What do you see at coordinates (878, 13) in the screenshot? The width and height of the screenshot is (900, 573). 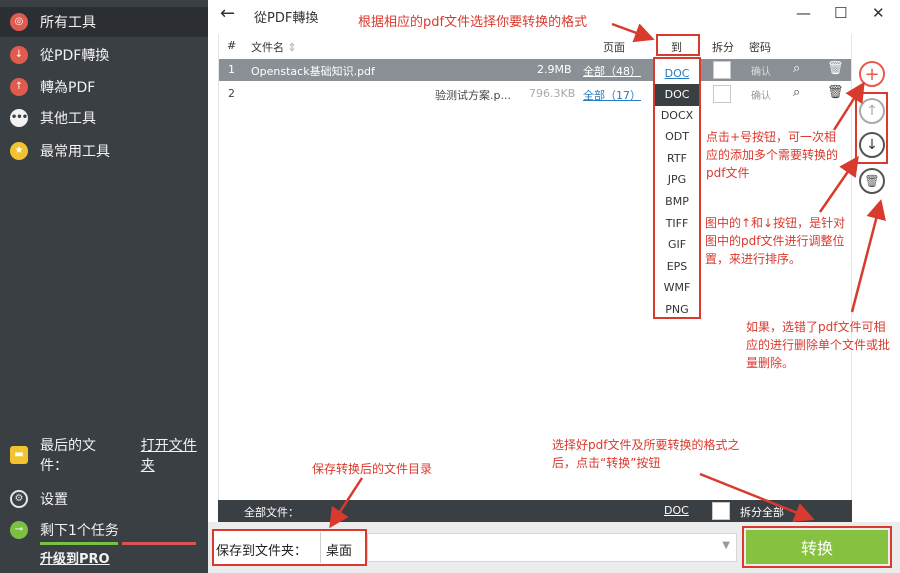 I see `close-button: ✕` at bounding box center [878, 13].